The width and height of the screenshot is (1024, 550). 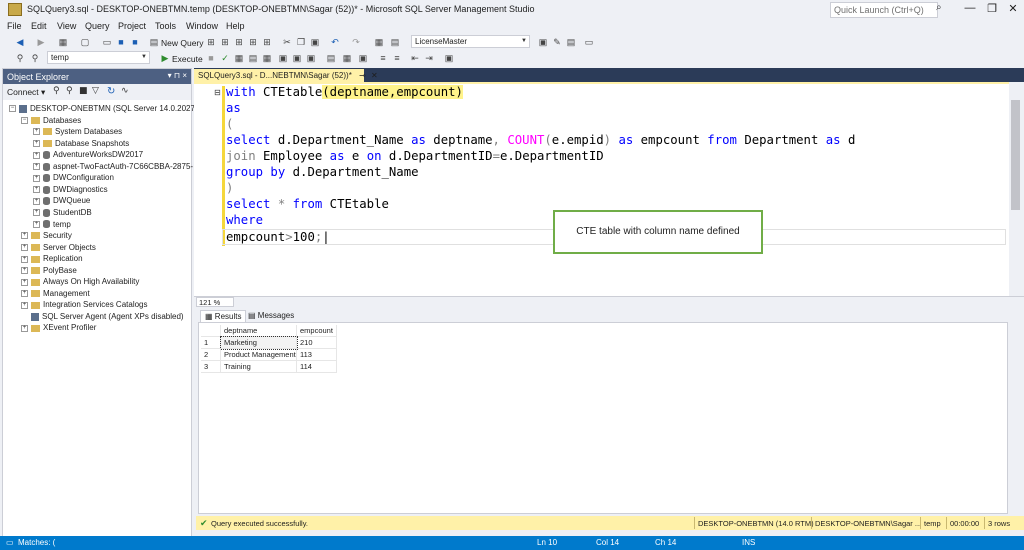 What do you see at coordinates (66, 26) in the screenshot?
I see `menu-view: View` at bounding box center [66, 26].